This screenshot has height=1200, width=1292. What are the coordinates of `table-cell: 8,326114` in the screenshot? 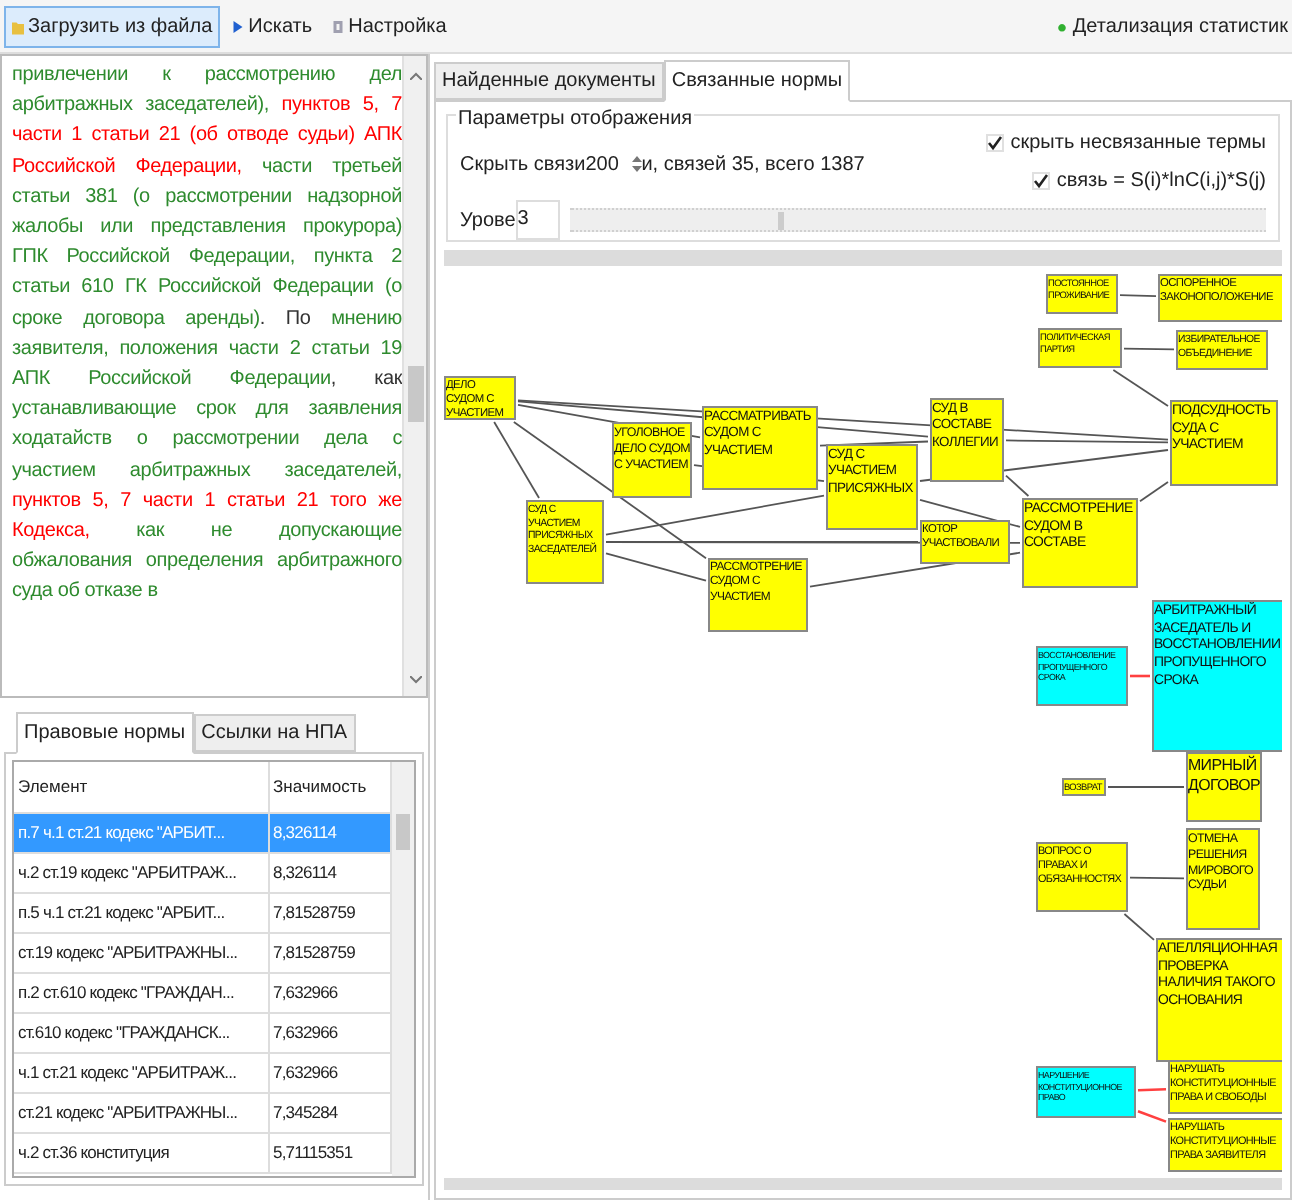 It's located at (329, 872).